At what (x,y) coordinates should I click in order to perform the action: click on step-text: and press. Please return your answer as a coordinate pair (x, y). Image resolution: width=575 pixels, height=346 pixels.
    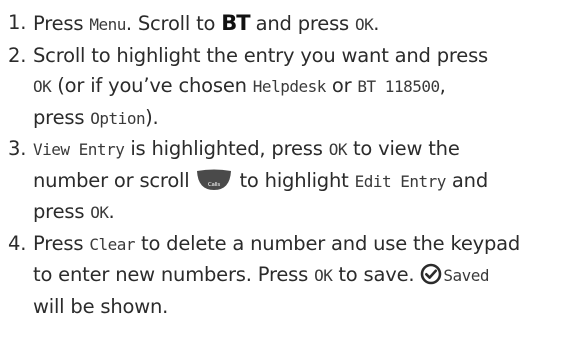
    Looking at the image, I should click on (302, 23).